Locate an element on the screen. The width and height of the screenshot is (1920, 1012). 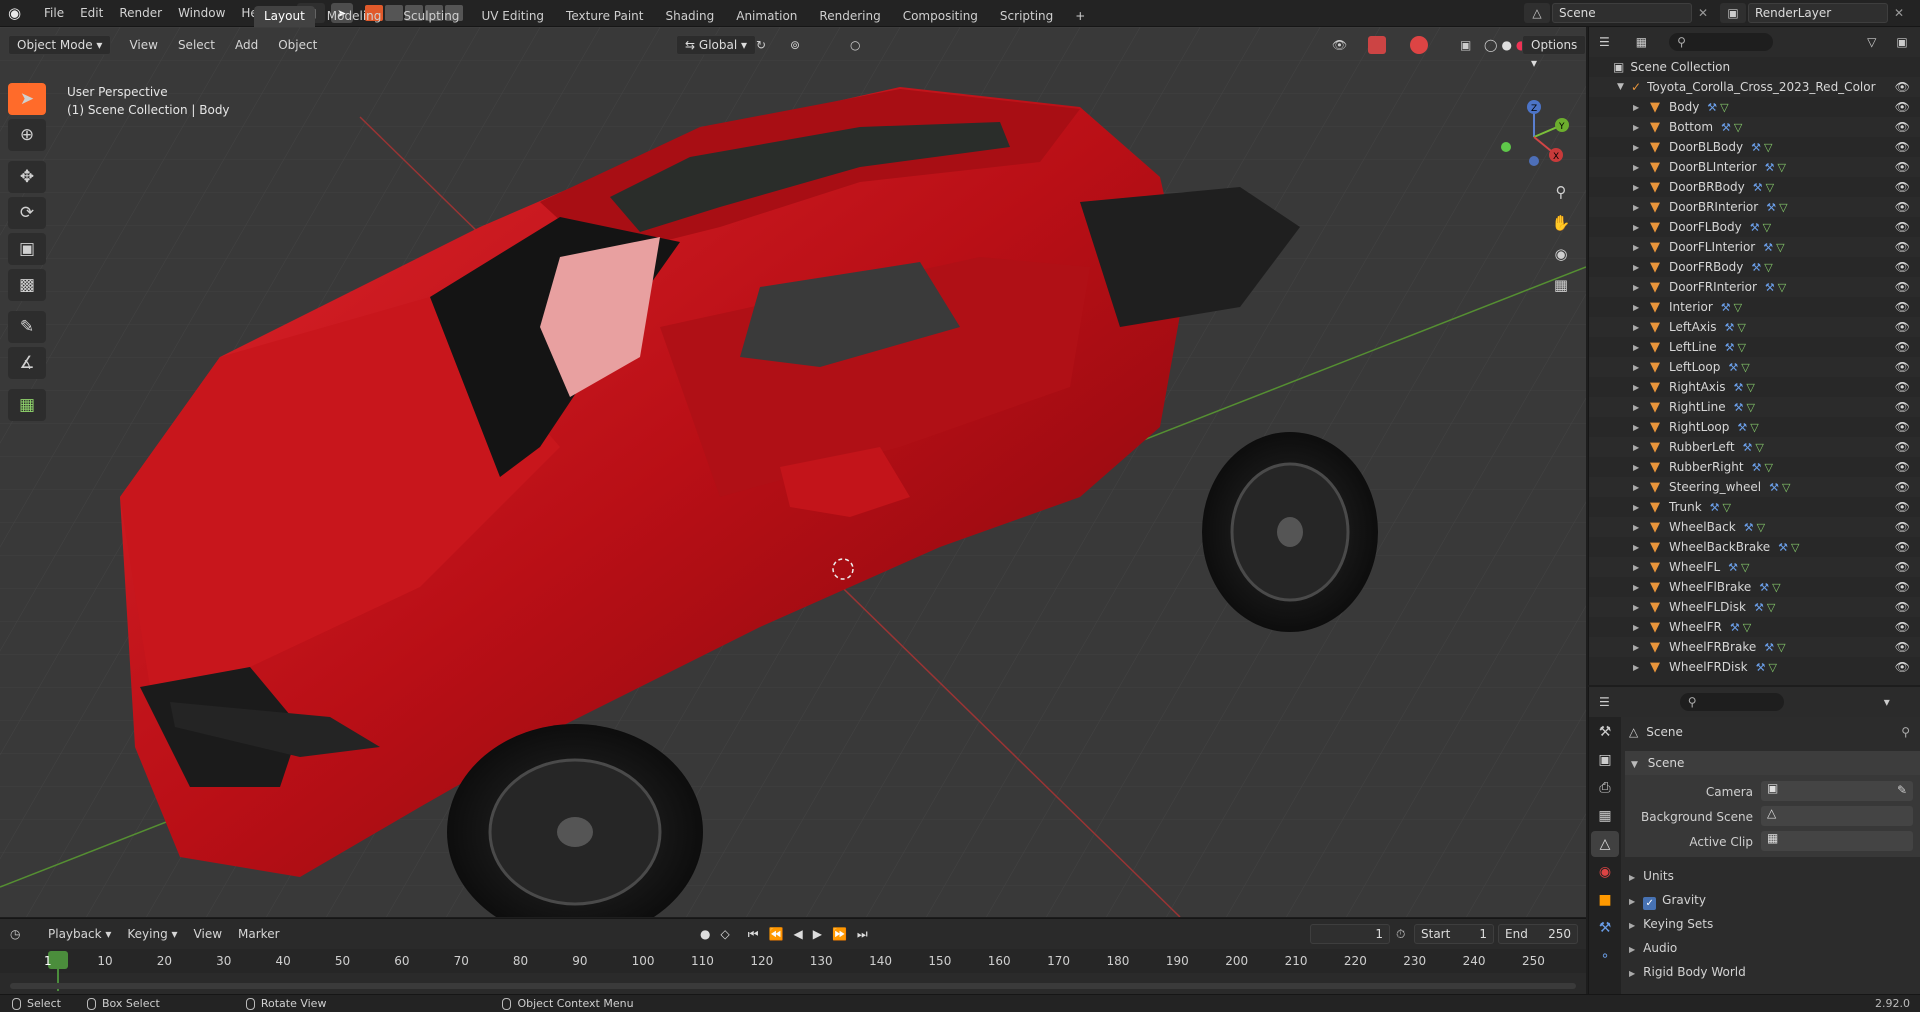
outliner-row: ▶ ▼ WheelFLDisk ⚒ ▽ 👁 is located at coordinates (1754, 607).